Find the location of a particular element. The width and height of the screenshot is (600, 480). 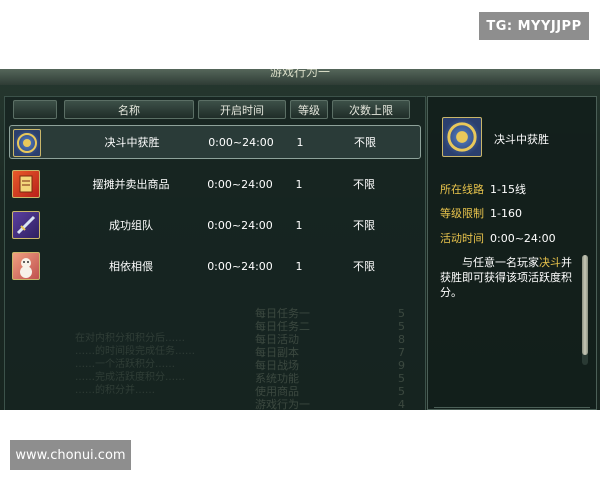

field-value: 1-160 is located at coordinates (506, 213).